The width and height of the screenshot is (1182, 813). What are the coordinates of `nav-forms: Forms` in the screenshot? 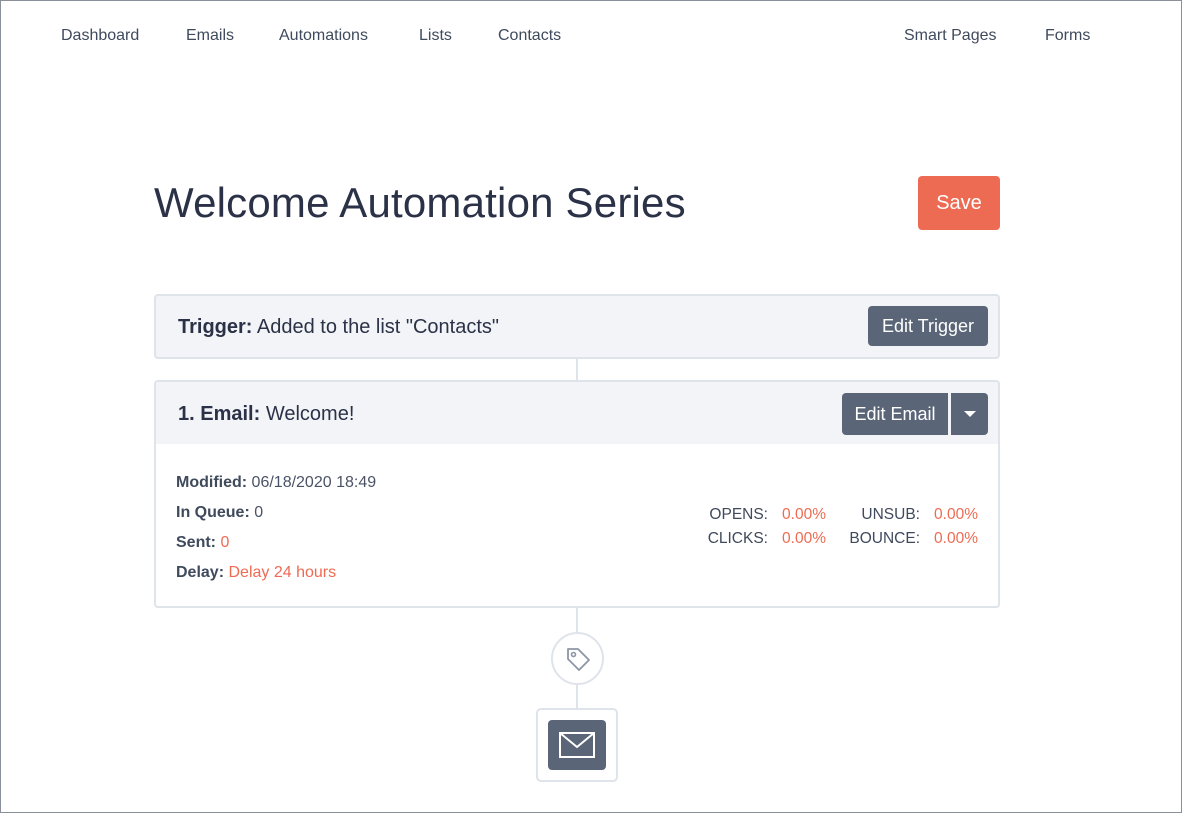 It's located at (1067, 36).